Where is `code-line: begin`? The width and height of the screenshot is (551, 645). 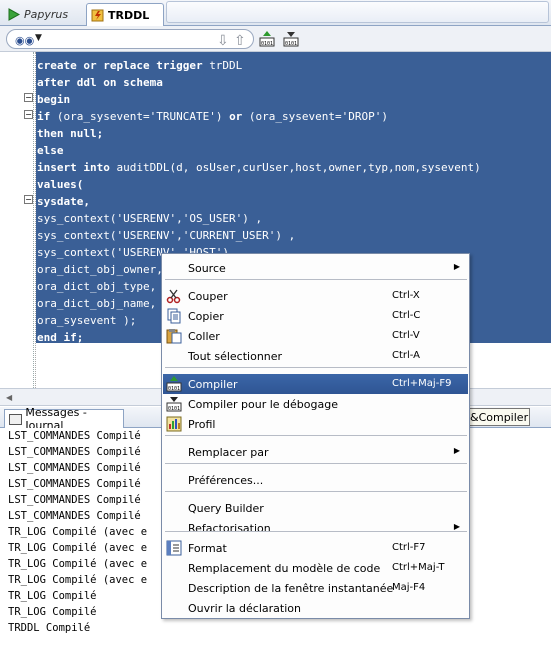
code-line: begin is located at coordinates (259, 99).